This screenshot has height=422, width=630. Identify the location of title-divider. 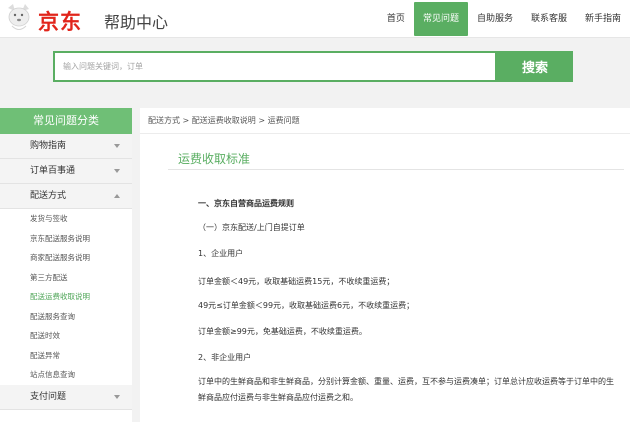
(396, 169).